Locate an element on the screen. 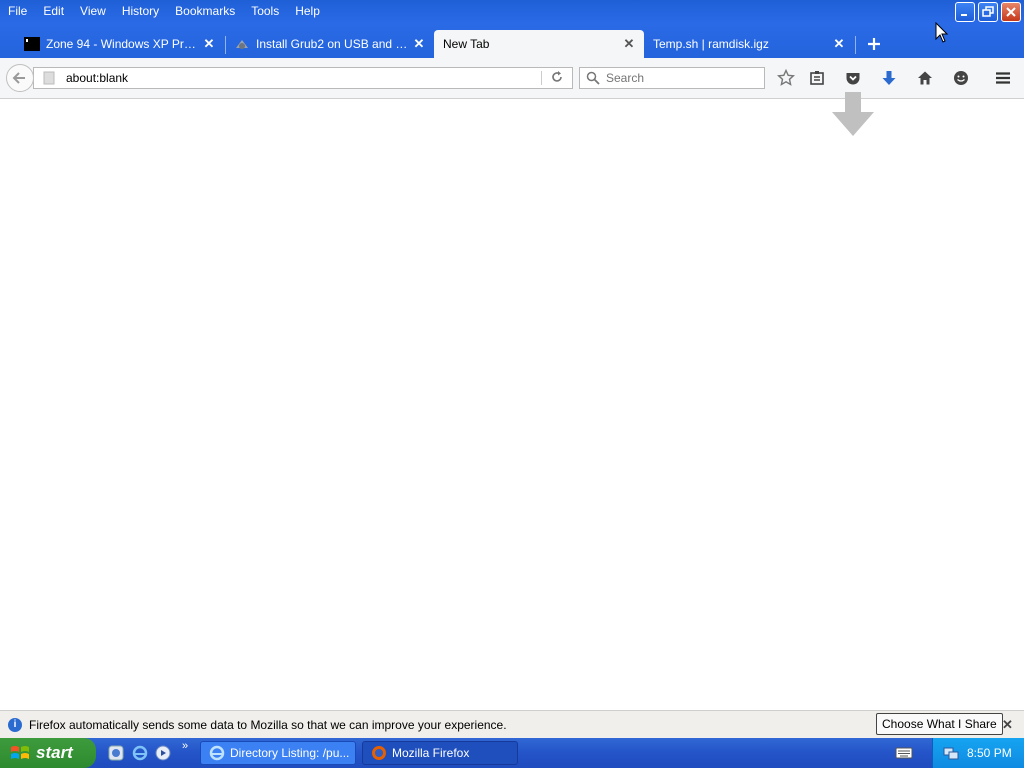 The height and width of the screenshot is (768, 1024). home-icon is located at coordinates (925, 78).